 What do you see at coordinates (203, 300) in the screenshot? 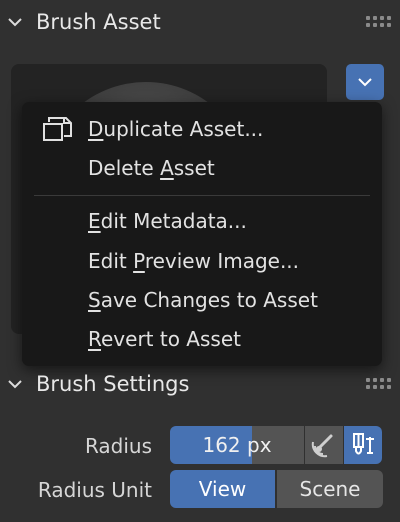
I see `menu-item-save-changes: Save Changes to Asset` at bounding box center [203, 300].